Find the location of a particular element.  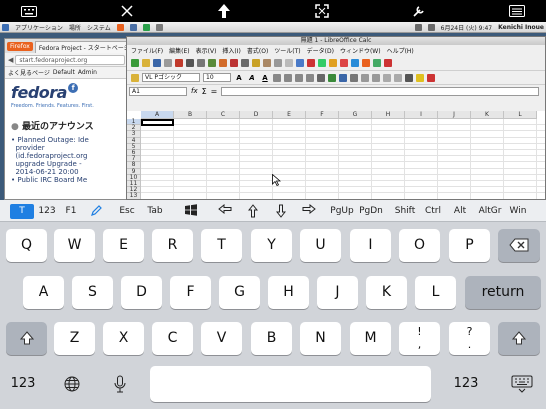

add-decimal-icon is located at coordinates (365, 77).